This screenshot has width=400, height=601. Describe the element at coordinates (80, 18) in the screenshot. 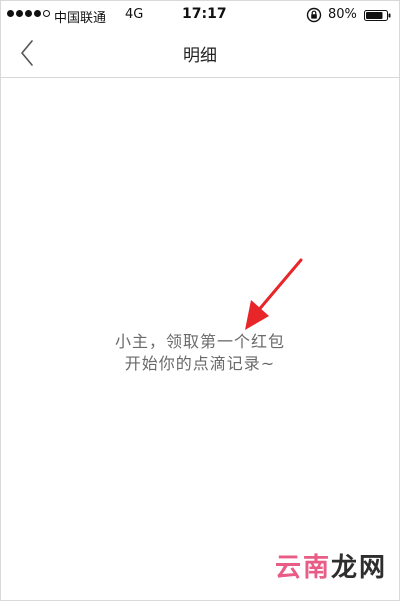

I see `carrier-name: 中国联通` at that location.